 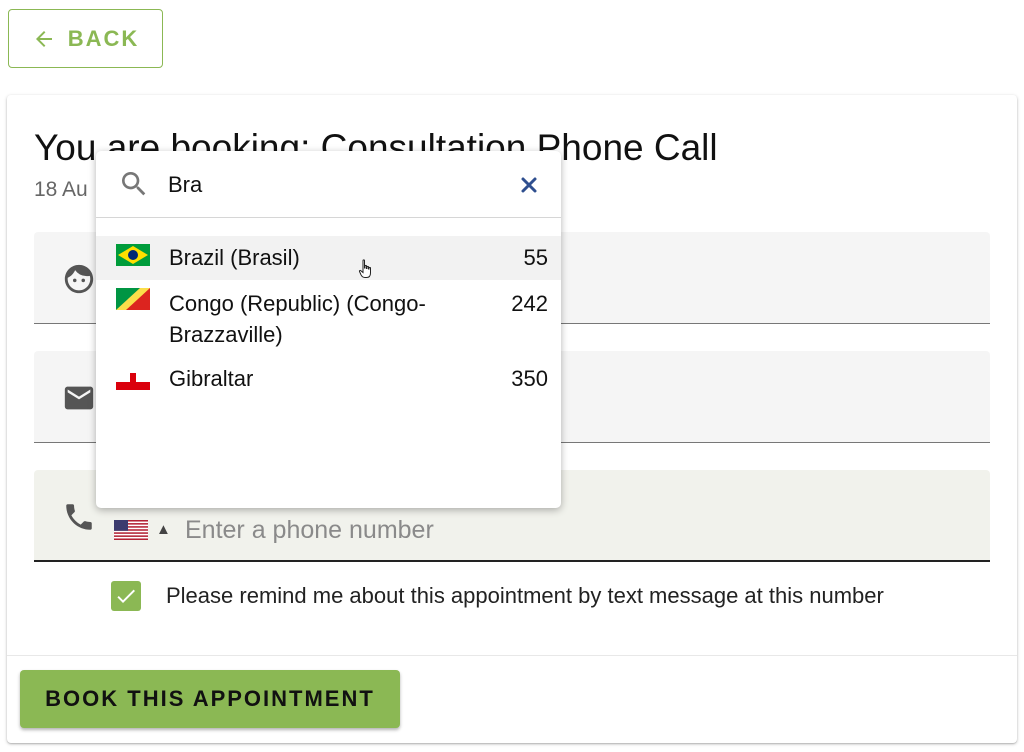 What do you see at coordinates (131, 530) in the screenshot?
I see `us-flag-icon` at bounding box center [131, 530].